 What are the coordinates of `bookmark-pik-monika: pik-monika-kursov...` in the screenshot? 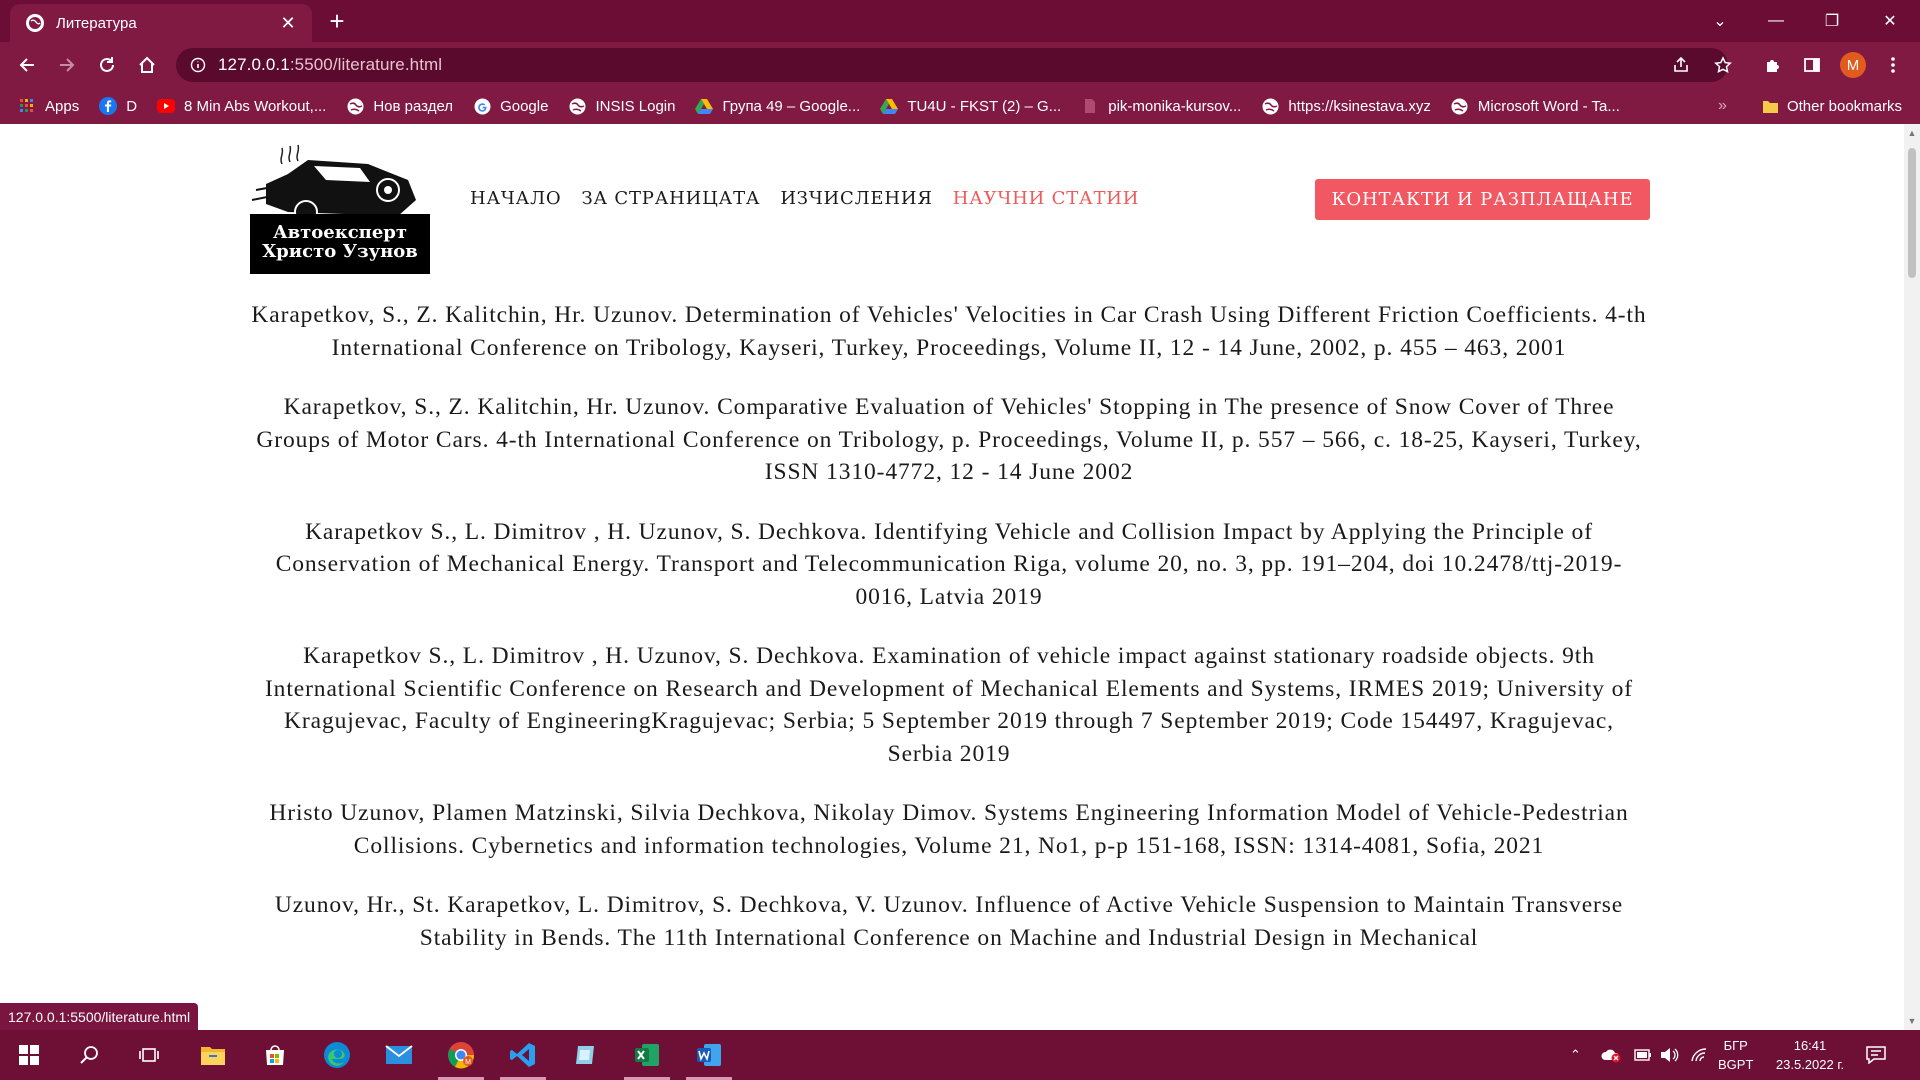 It's located at (1161, 106).